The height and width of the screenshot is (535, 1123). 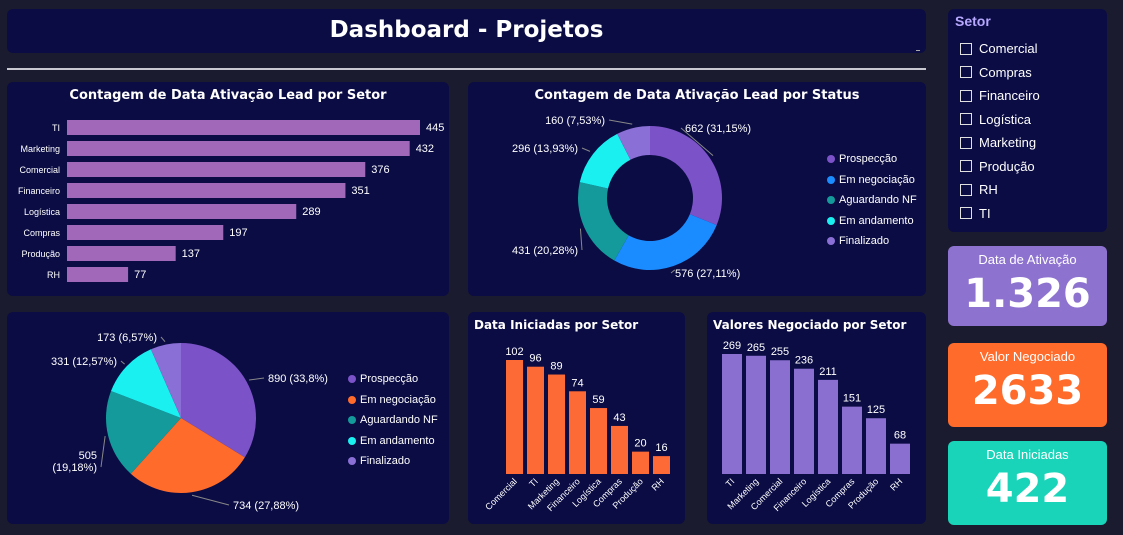 I want to click on slicer-item: Comercial, so click(x=1000, y=49).